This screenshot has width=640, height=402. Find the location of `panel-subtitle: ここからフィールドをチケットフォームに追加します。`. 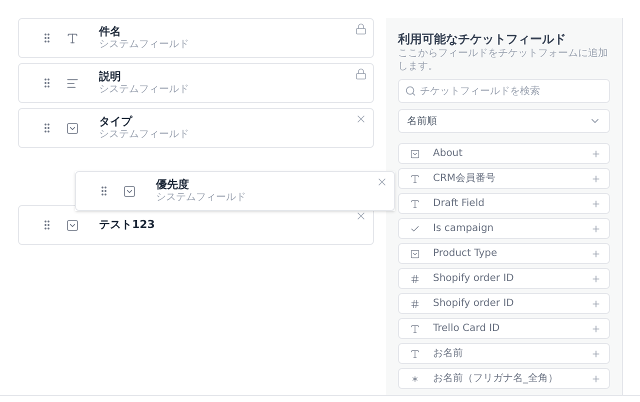

panel-subtitle: ここからフィールドをチケットフォームに追加します。 is located at coordinates (503, 60).